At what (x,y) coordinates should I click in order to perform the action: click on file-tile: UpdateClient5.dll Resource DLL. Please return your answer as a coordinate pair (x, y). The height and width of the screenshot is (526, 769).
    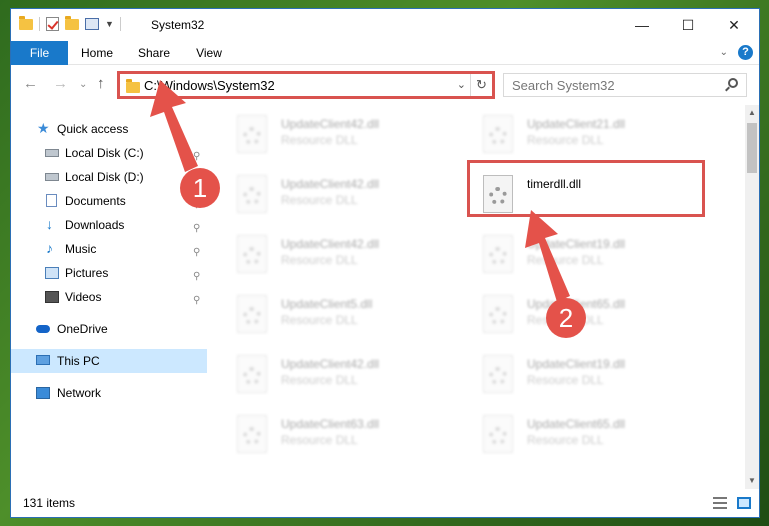
    Looking at the image, I should click on (322, 315).